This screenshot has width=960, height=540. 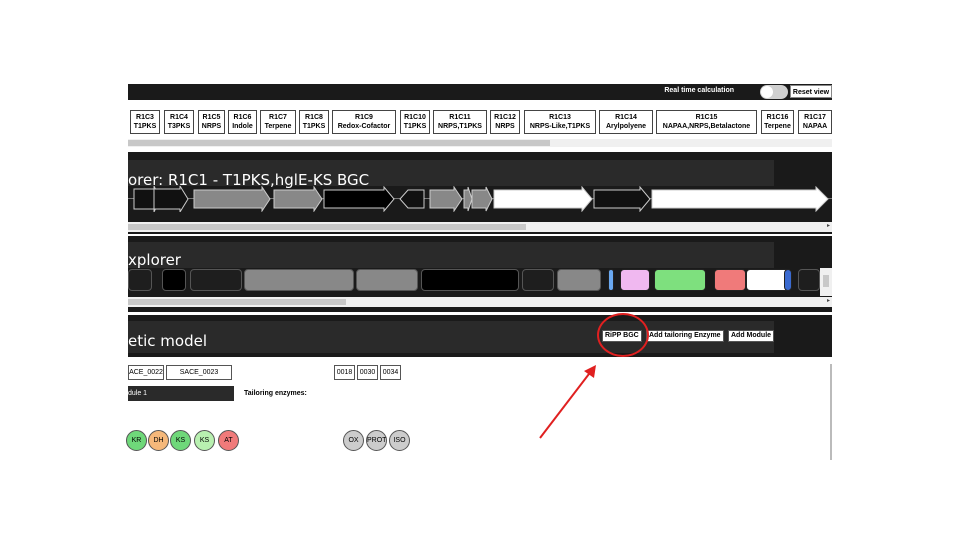 I want to click on bgc-scrollbar: ▸, so click(x=480, y=227).